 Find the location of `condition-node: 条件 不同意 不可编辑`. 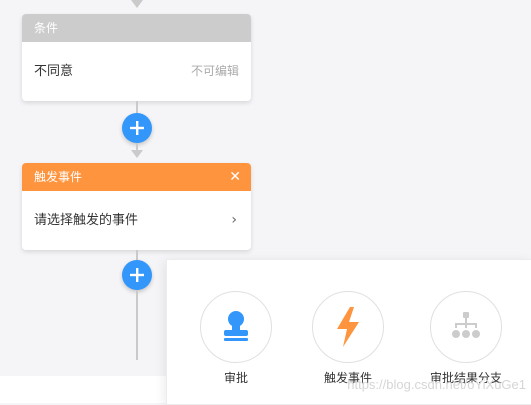

condition-node: 条件 不同意 不可编辑 is located at coordinates (136, 57).